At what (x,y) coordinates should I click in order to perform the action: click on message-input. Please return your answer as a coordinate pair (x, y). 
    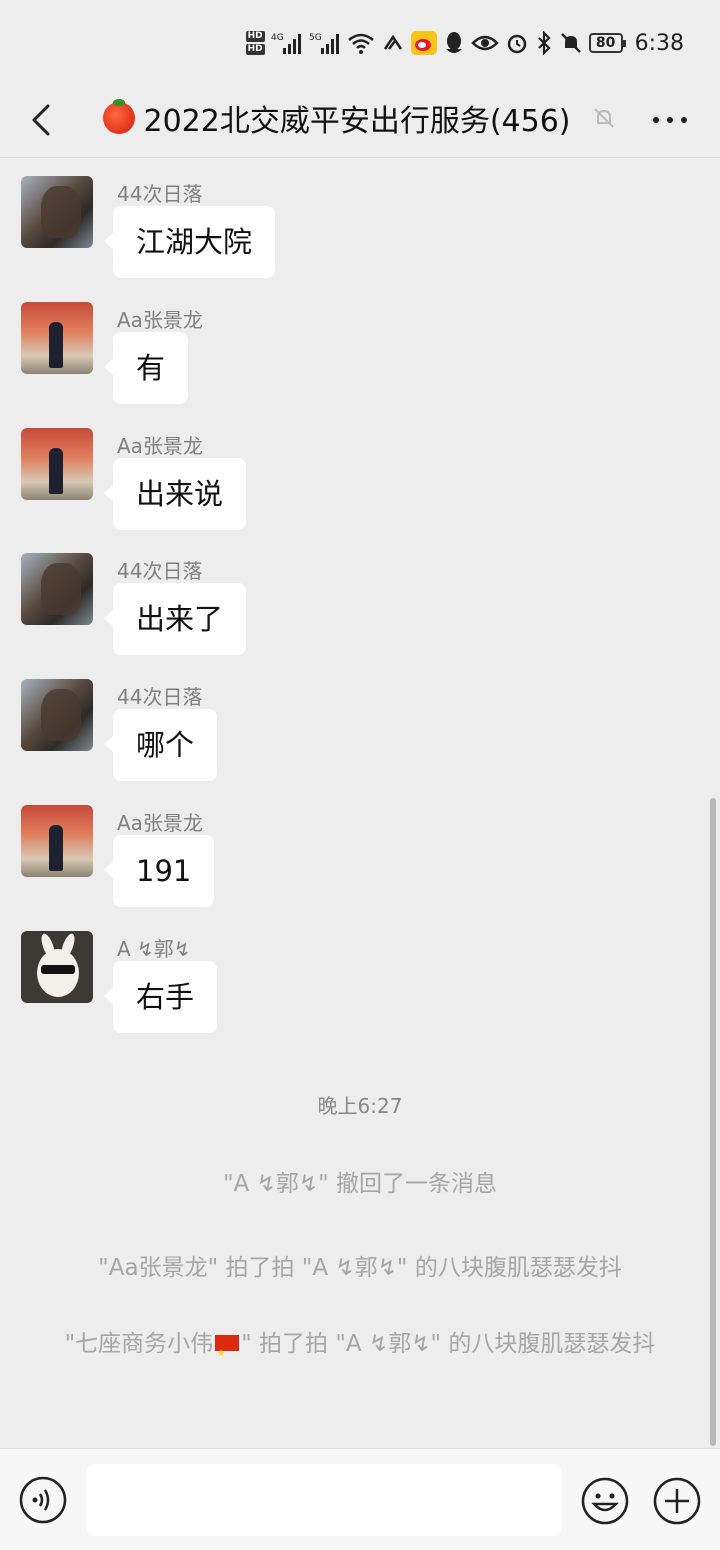
    Looking at the image, I should click on (324, 1500).